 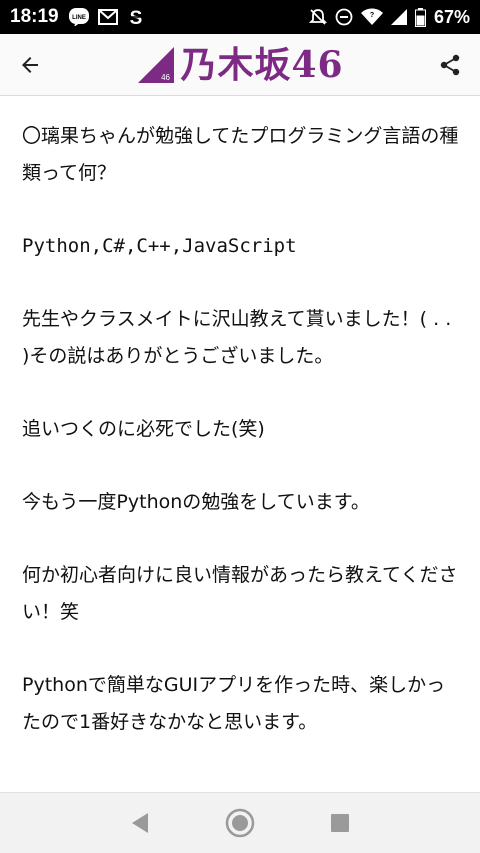 What do you see at coordinates (136, 17) in the screenshot?
I see `s-app-icon: S` at bounding box center [136, 17].